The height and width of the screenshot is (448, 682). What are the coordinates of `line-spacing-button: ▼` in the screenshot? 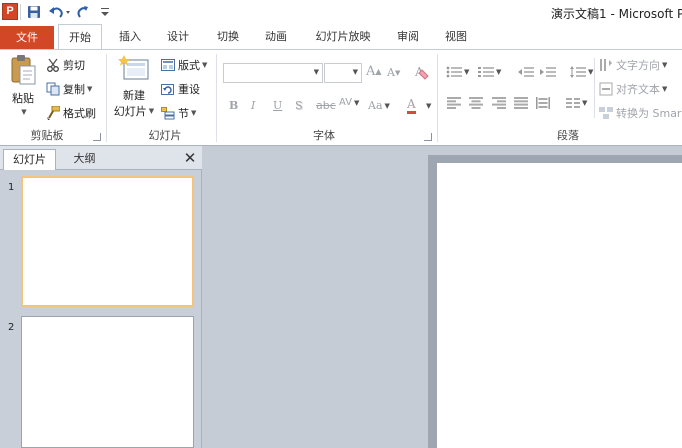 It's located at (581, 72).